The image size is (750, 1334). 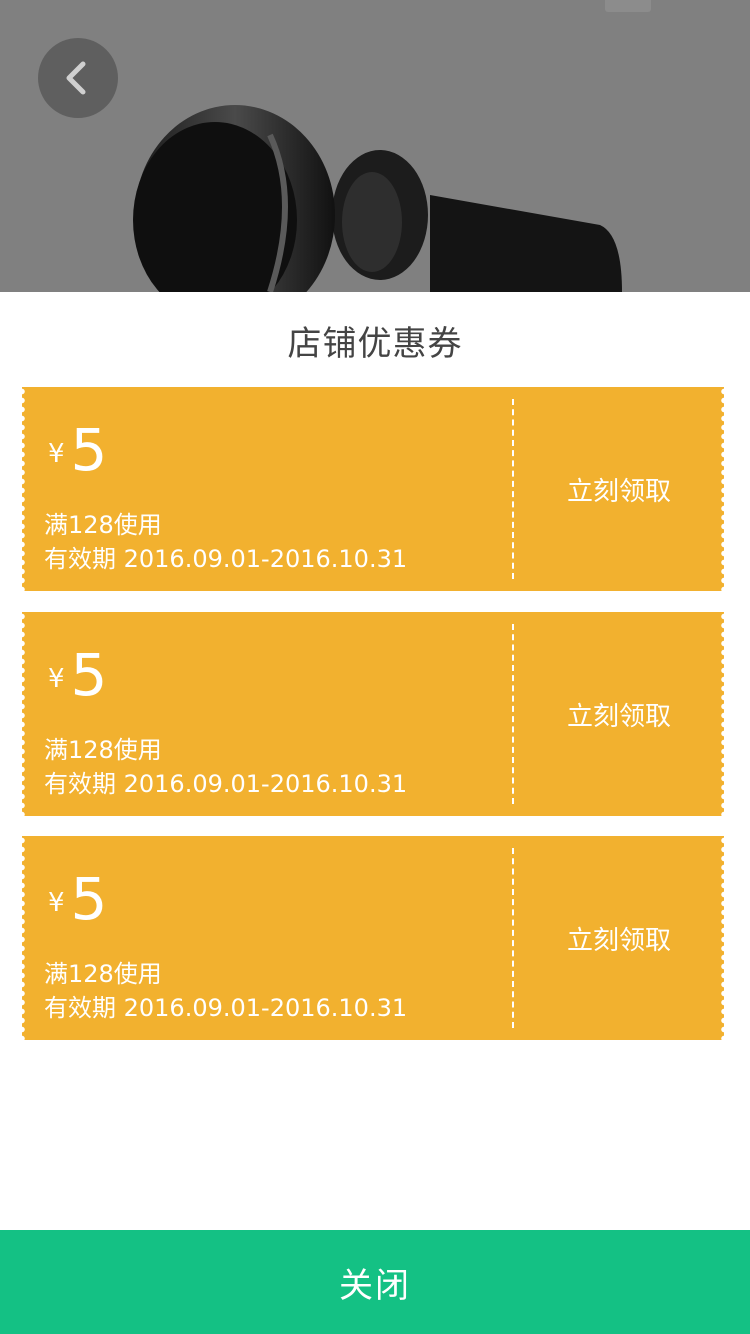 I want to click on back-button, so click(x=78, y=78).